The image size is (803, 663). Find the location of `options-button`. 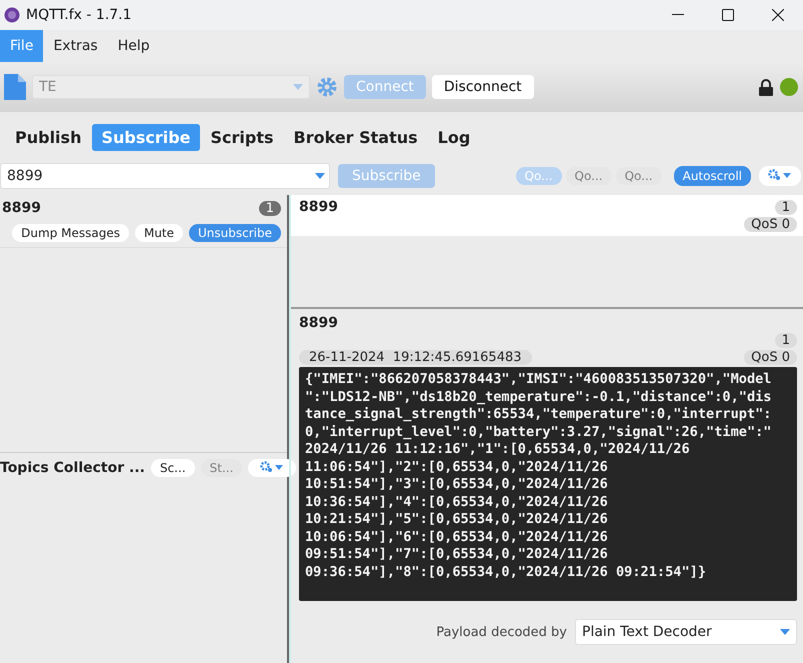

options-button is located at coordinates (780, 176).